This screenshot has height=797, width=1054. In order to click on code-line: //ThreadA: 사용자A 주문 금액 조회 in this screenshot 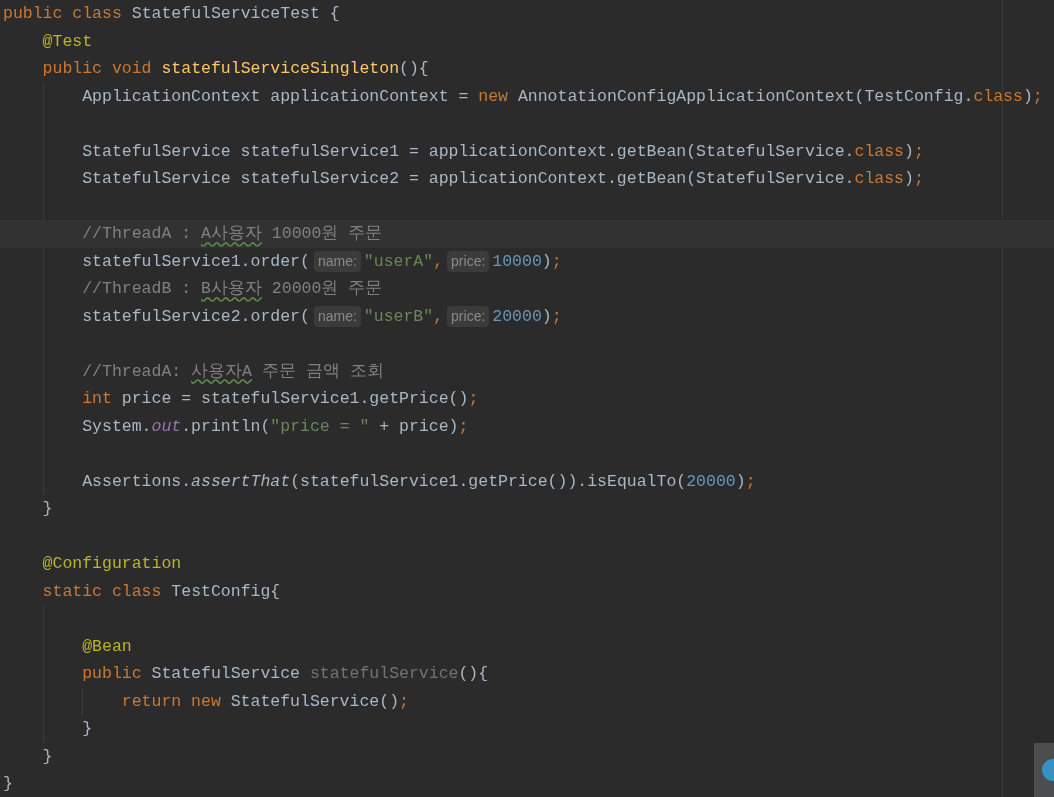, I will do `click(233, 371)`.